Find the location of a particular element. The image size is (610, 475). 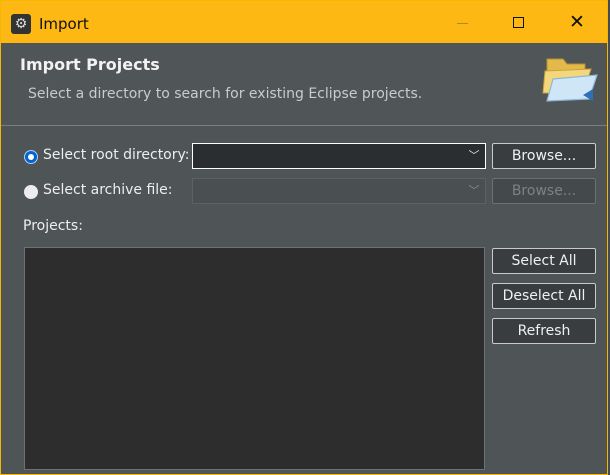

select-all-button: Select All is located at coordinates (544, 261).